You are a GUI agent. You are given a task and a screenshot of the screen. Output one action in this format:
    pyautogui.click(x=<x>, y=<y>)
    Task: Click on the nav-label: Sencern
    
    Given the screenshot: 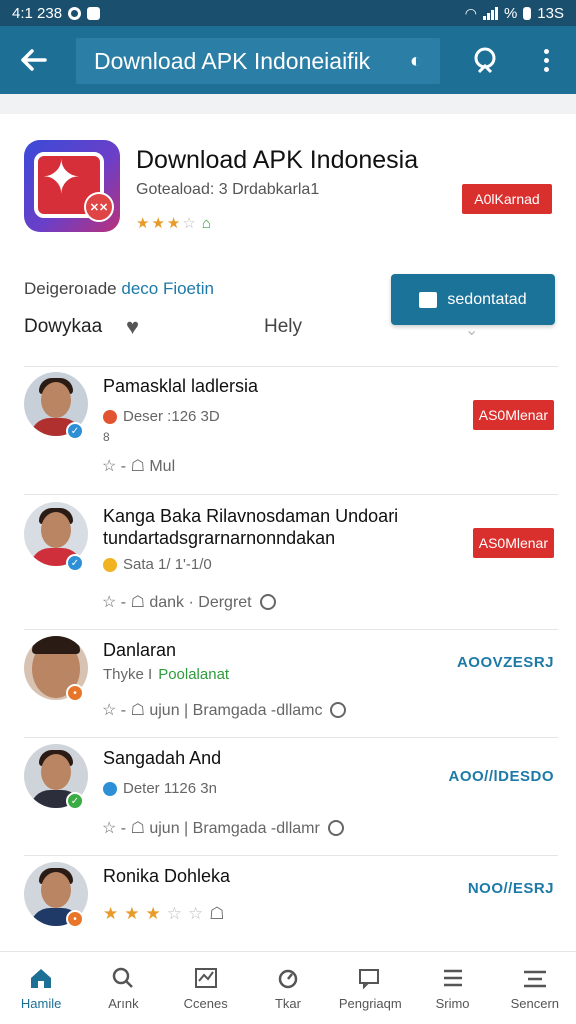 What is the action you would take?
    pyautogui.click(x=535, y=1003)
    